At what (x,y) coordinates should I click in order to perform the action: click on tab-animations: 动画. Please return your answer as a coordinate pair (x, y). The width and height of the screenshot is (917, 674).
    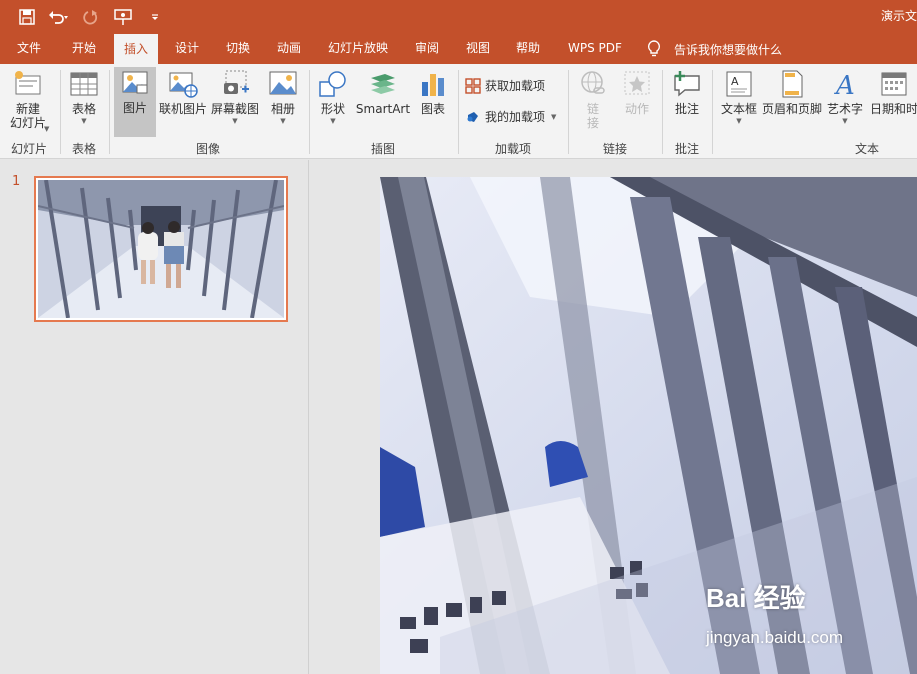
    Looking at the image, I should click on (289, 49).